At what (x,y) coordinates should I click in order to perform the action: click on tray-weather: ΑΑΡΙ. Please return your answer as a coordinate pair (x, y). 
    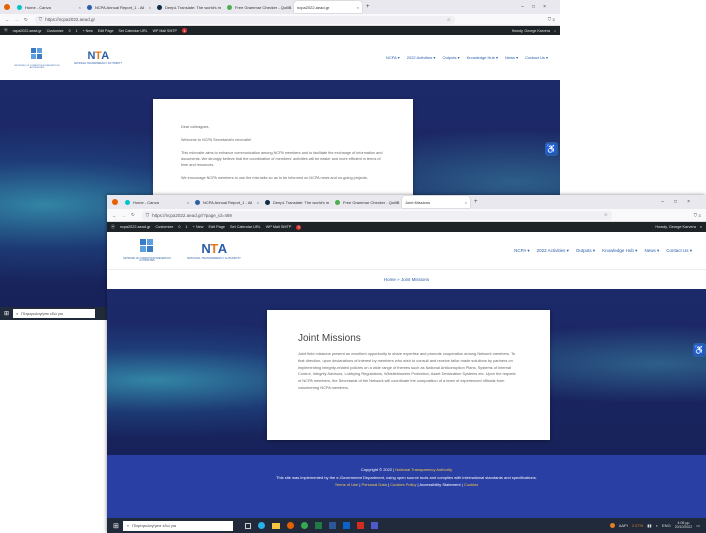
    Looking at the image, I should click on (623, 525).